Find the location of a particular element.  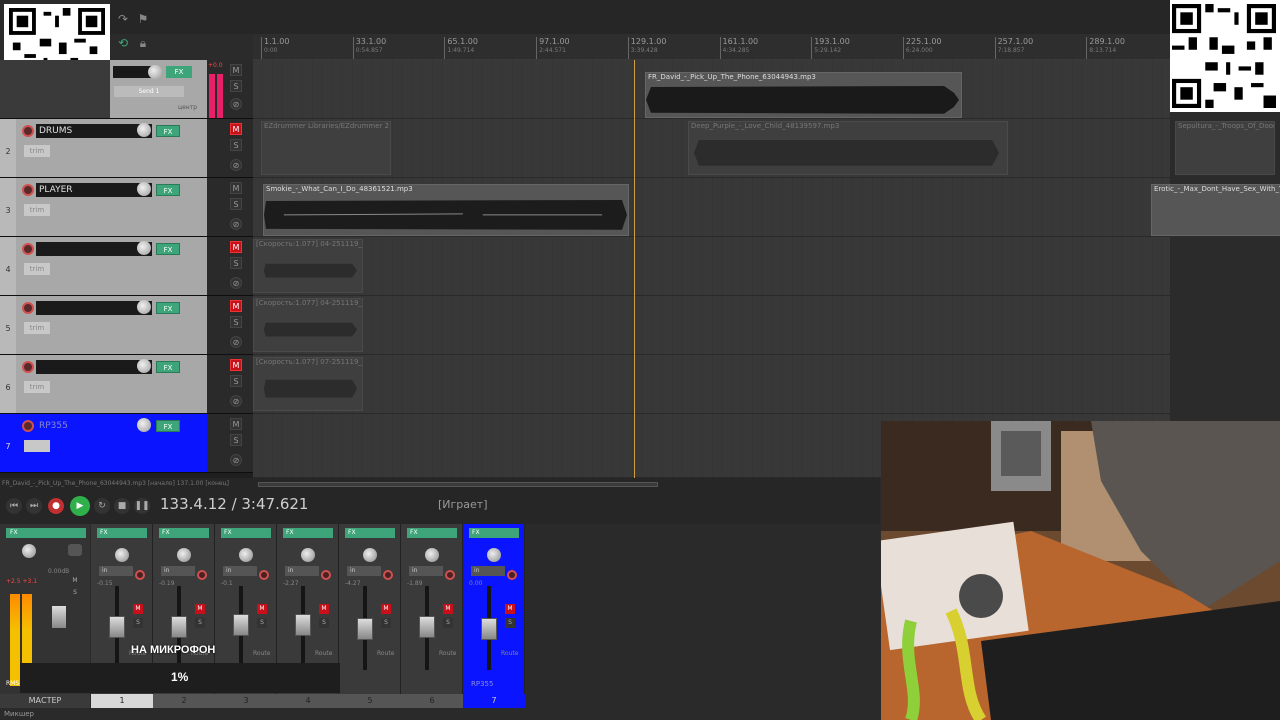

master-fx-button: FX is located at coordinates (179, 72).